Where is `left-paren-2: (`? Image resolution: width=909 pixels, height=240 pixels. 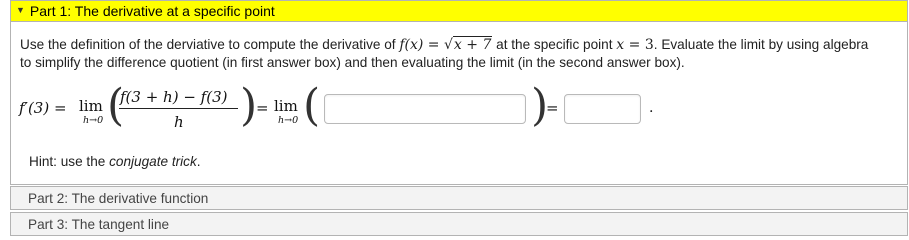
left-paren-2: ( is located at coordinates (312, 105).